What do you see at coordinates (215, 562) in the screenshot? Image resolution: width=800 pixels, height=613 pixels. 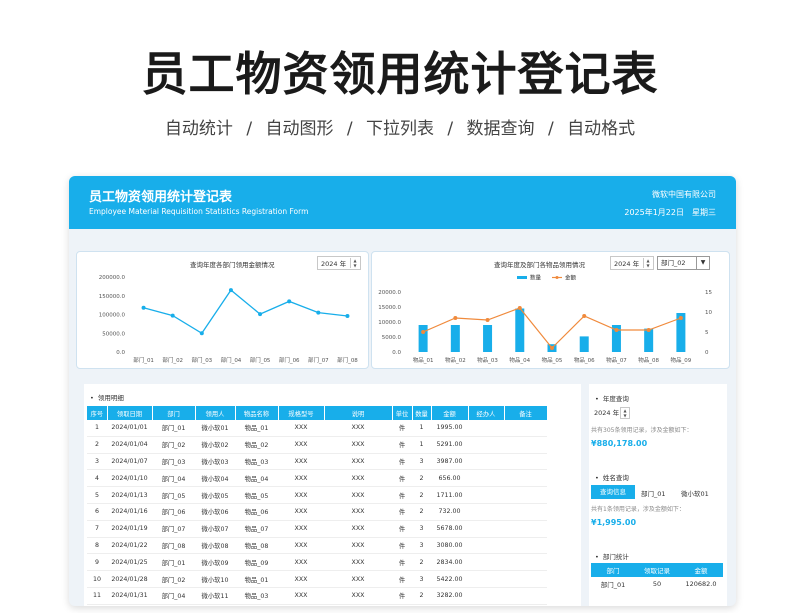 I see `table-cell: 微小软09` at bounding box center [215, 562].